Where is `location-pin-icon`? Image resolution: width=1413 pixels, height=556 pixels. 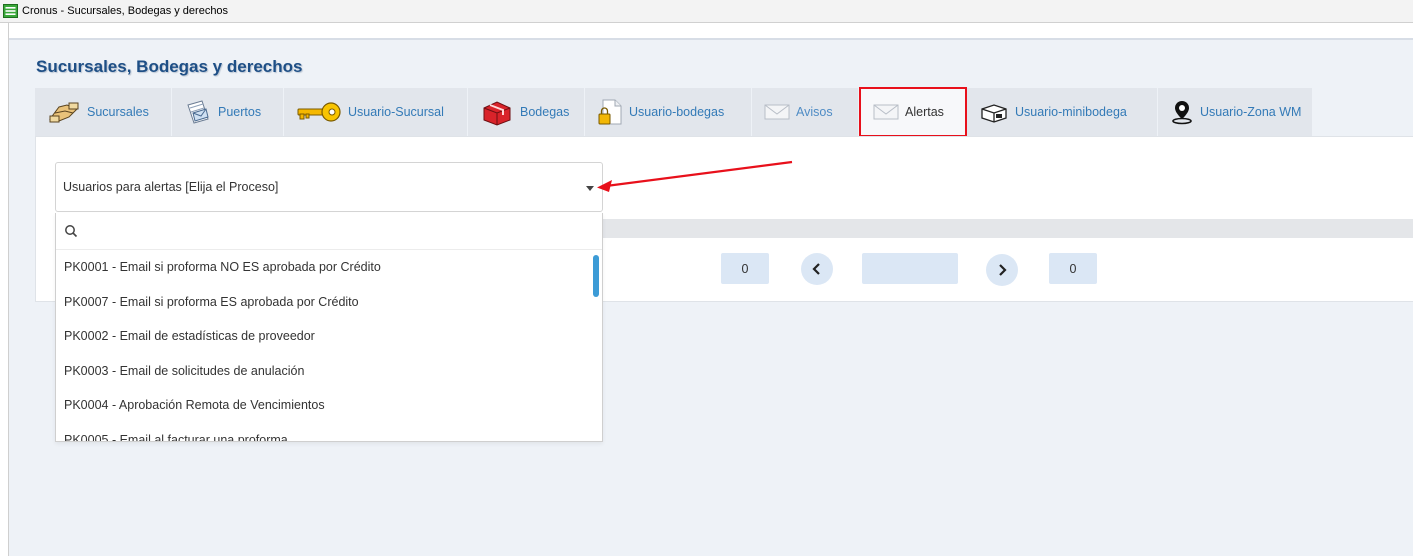
location-pin-icon is located at coordinates (1182, 112).